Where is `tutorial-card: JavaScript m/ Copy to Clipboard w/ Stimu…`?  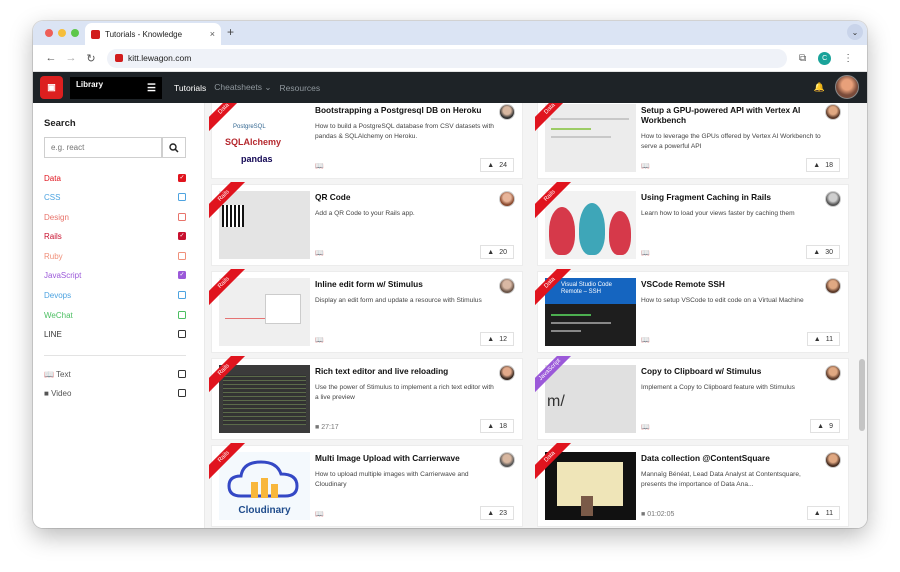
tutorial-card: JavaScript m/ Copy to Clipboard w/ Stimu… is located at coordinates (691, 397).